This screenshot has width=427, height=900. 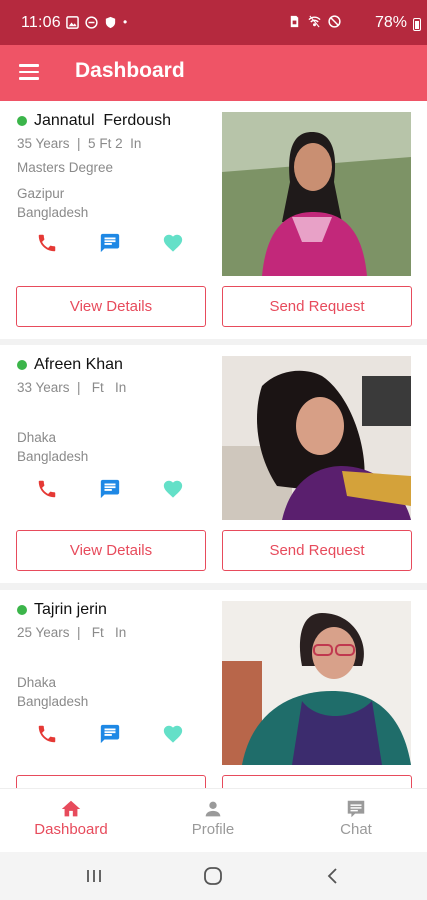 I want to click on profile-name: Jannatul Ferdoush, so click(x=102, y=120).